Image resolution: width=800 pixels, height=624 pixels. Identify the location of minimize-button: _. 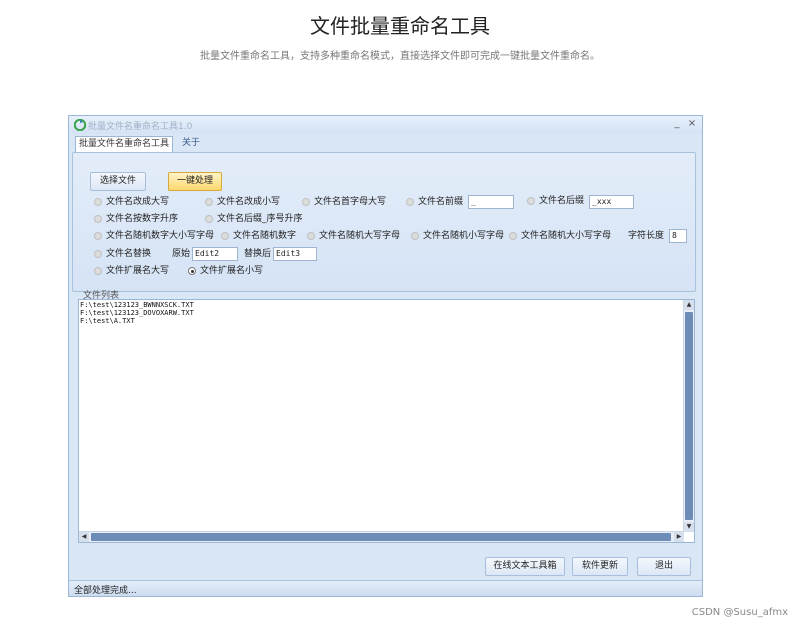
(677, 124).